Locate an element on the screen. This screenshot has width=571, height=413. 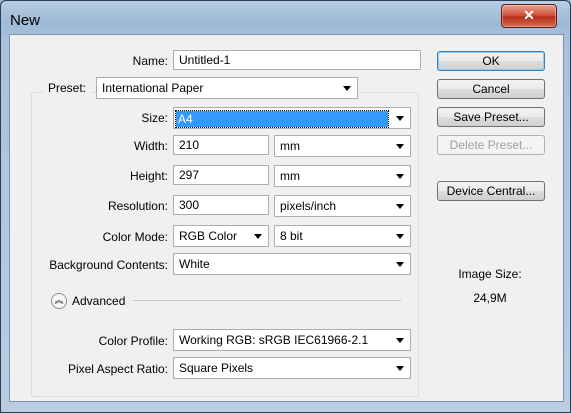
width-label: Width: is located at coordinates (150, 146).